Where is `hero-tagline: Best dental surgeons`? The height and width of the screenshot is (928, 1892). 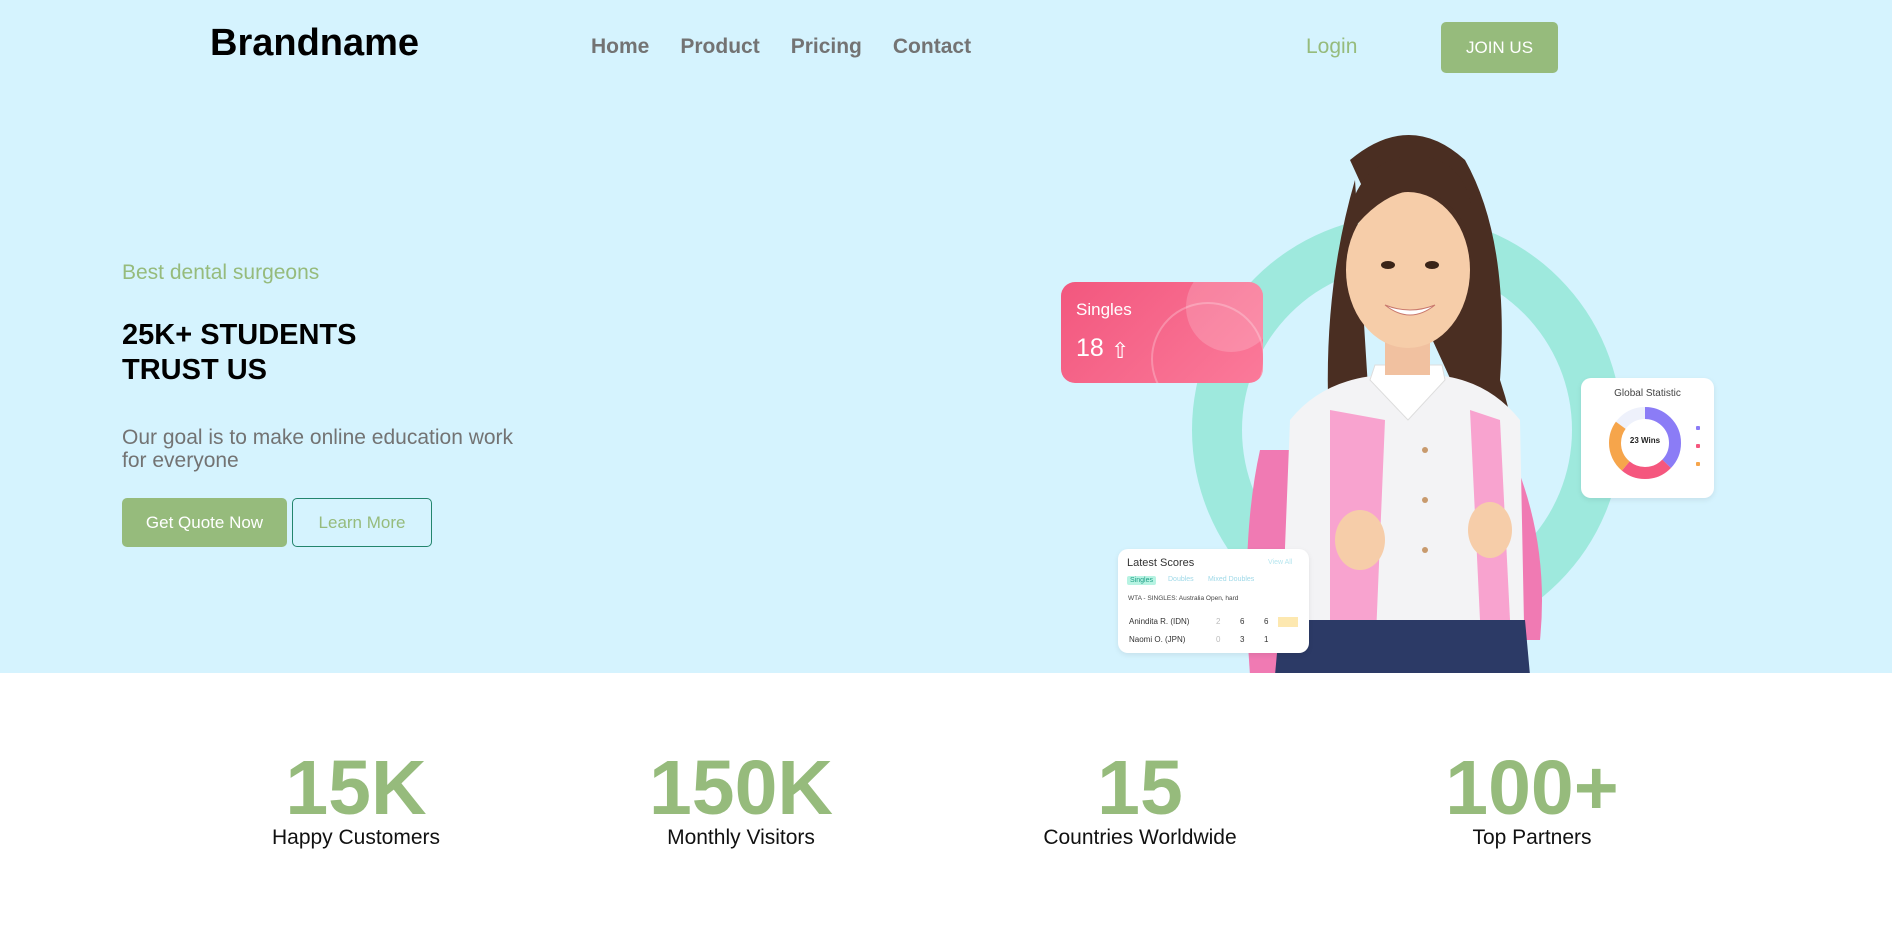
hero-tagline: Best dental surgeons is located at coordinates (221, 272).